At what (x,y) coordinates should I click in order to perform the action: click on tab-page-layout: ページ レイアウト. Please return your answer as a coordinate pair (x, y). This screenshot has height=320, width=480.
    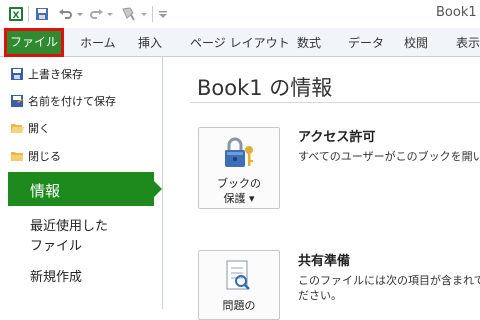
    Looking at the image, I should click on (240, 42).